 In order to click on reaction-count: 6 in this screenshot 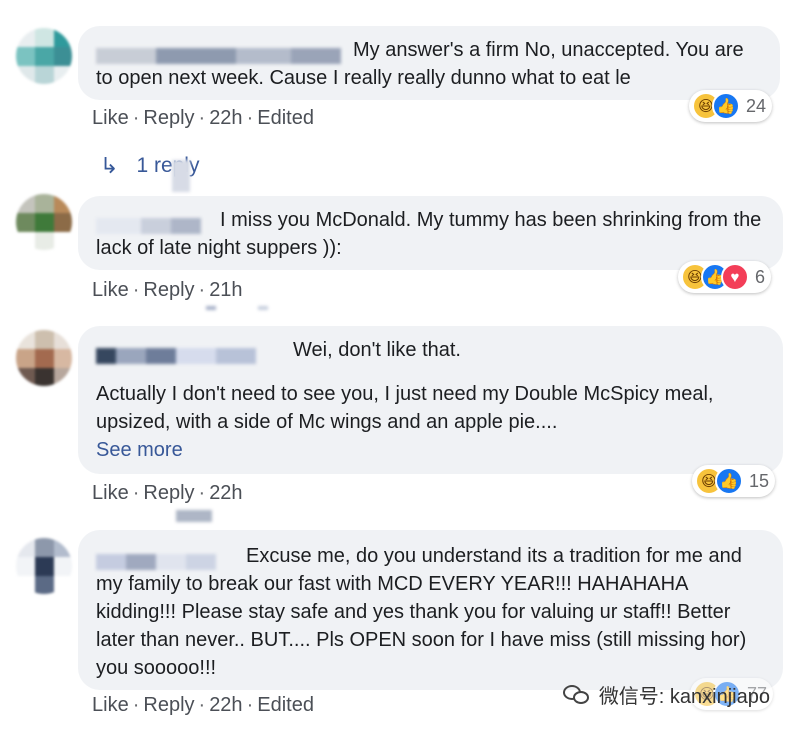, I will do `click(760, 276)`.